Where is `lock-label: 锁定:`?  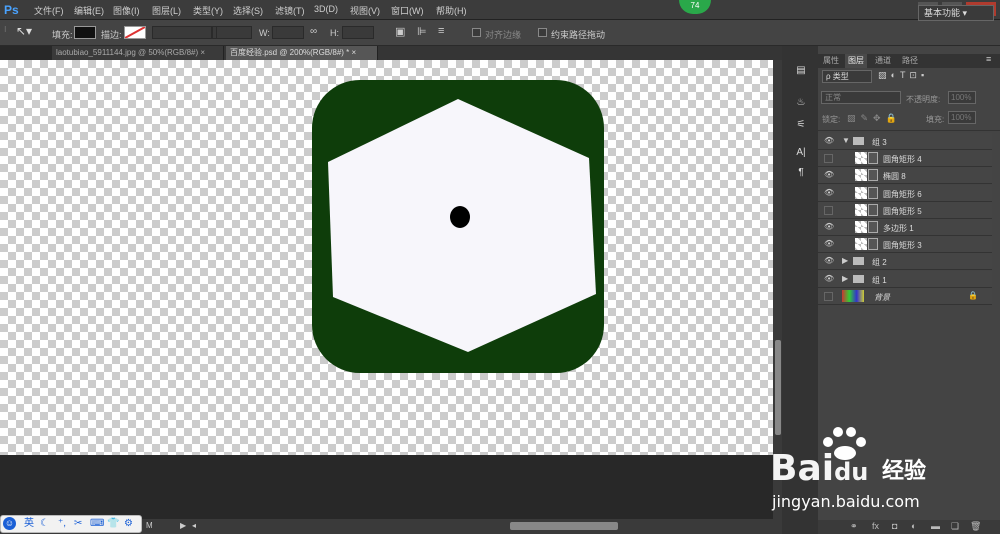
lock-label: 锁定: is located at coordinates (831, 119).